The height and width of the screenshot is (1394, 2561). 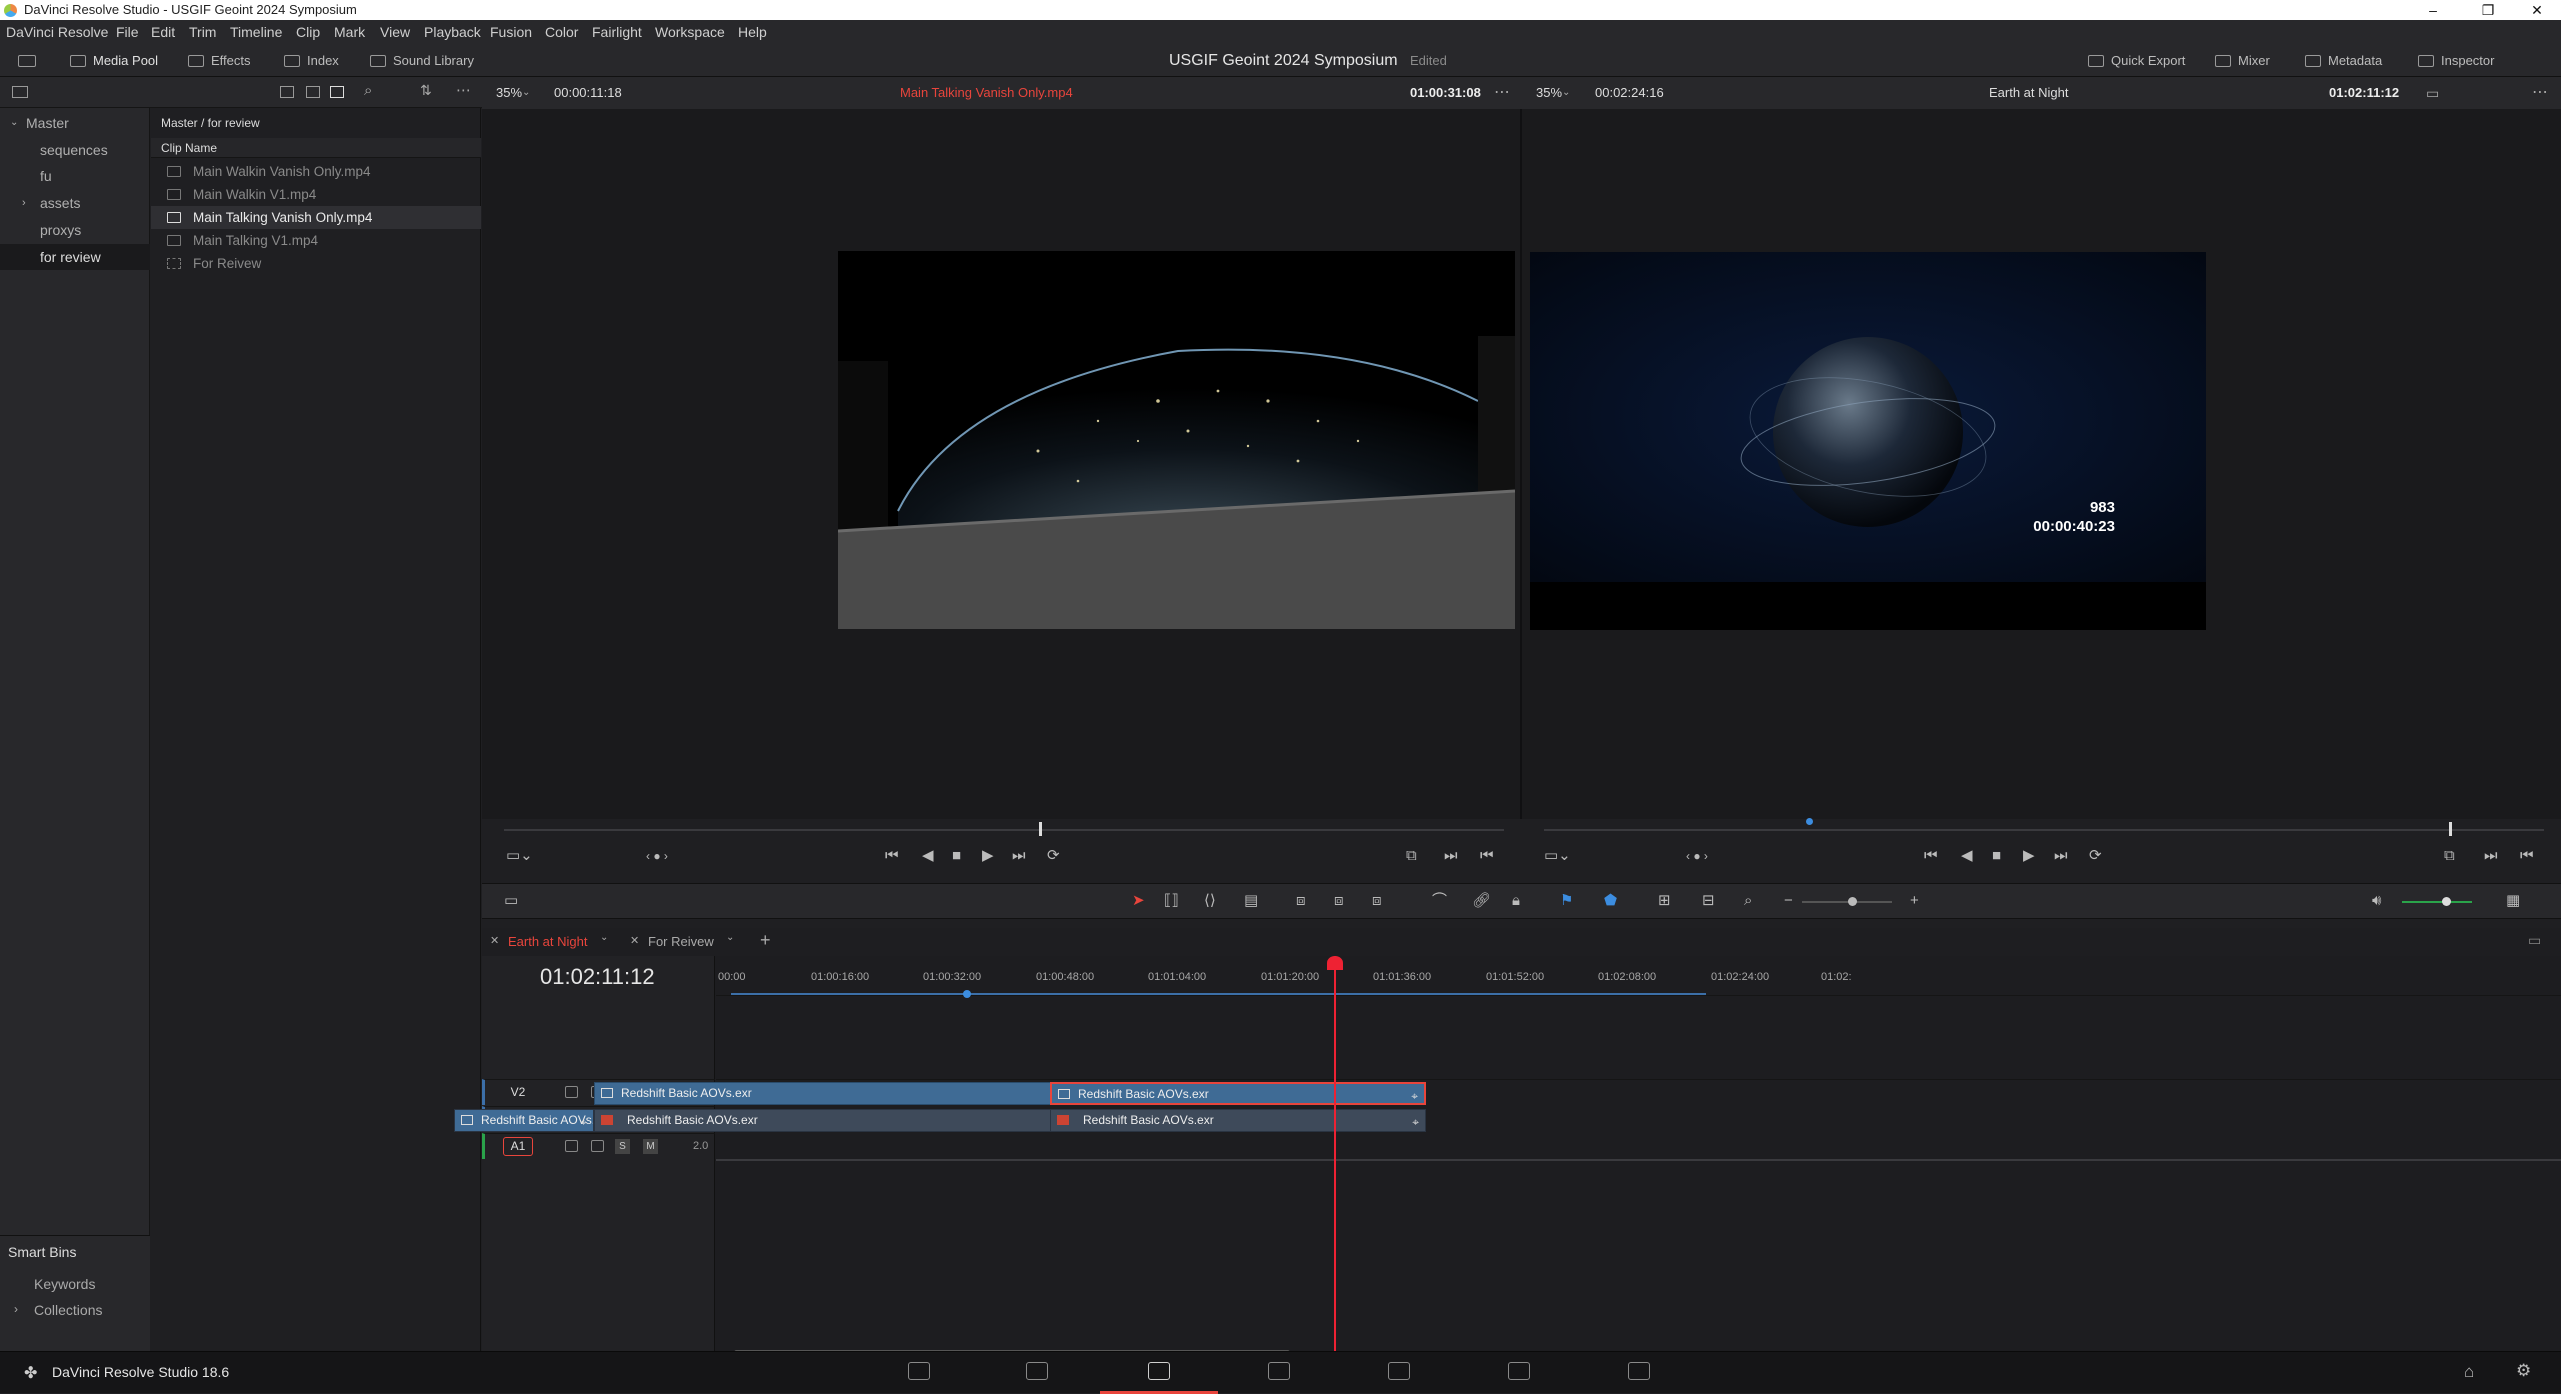 I want to click on menu-color: Color, so click(x=561, y=32).